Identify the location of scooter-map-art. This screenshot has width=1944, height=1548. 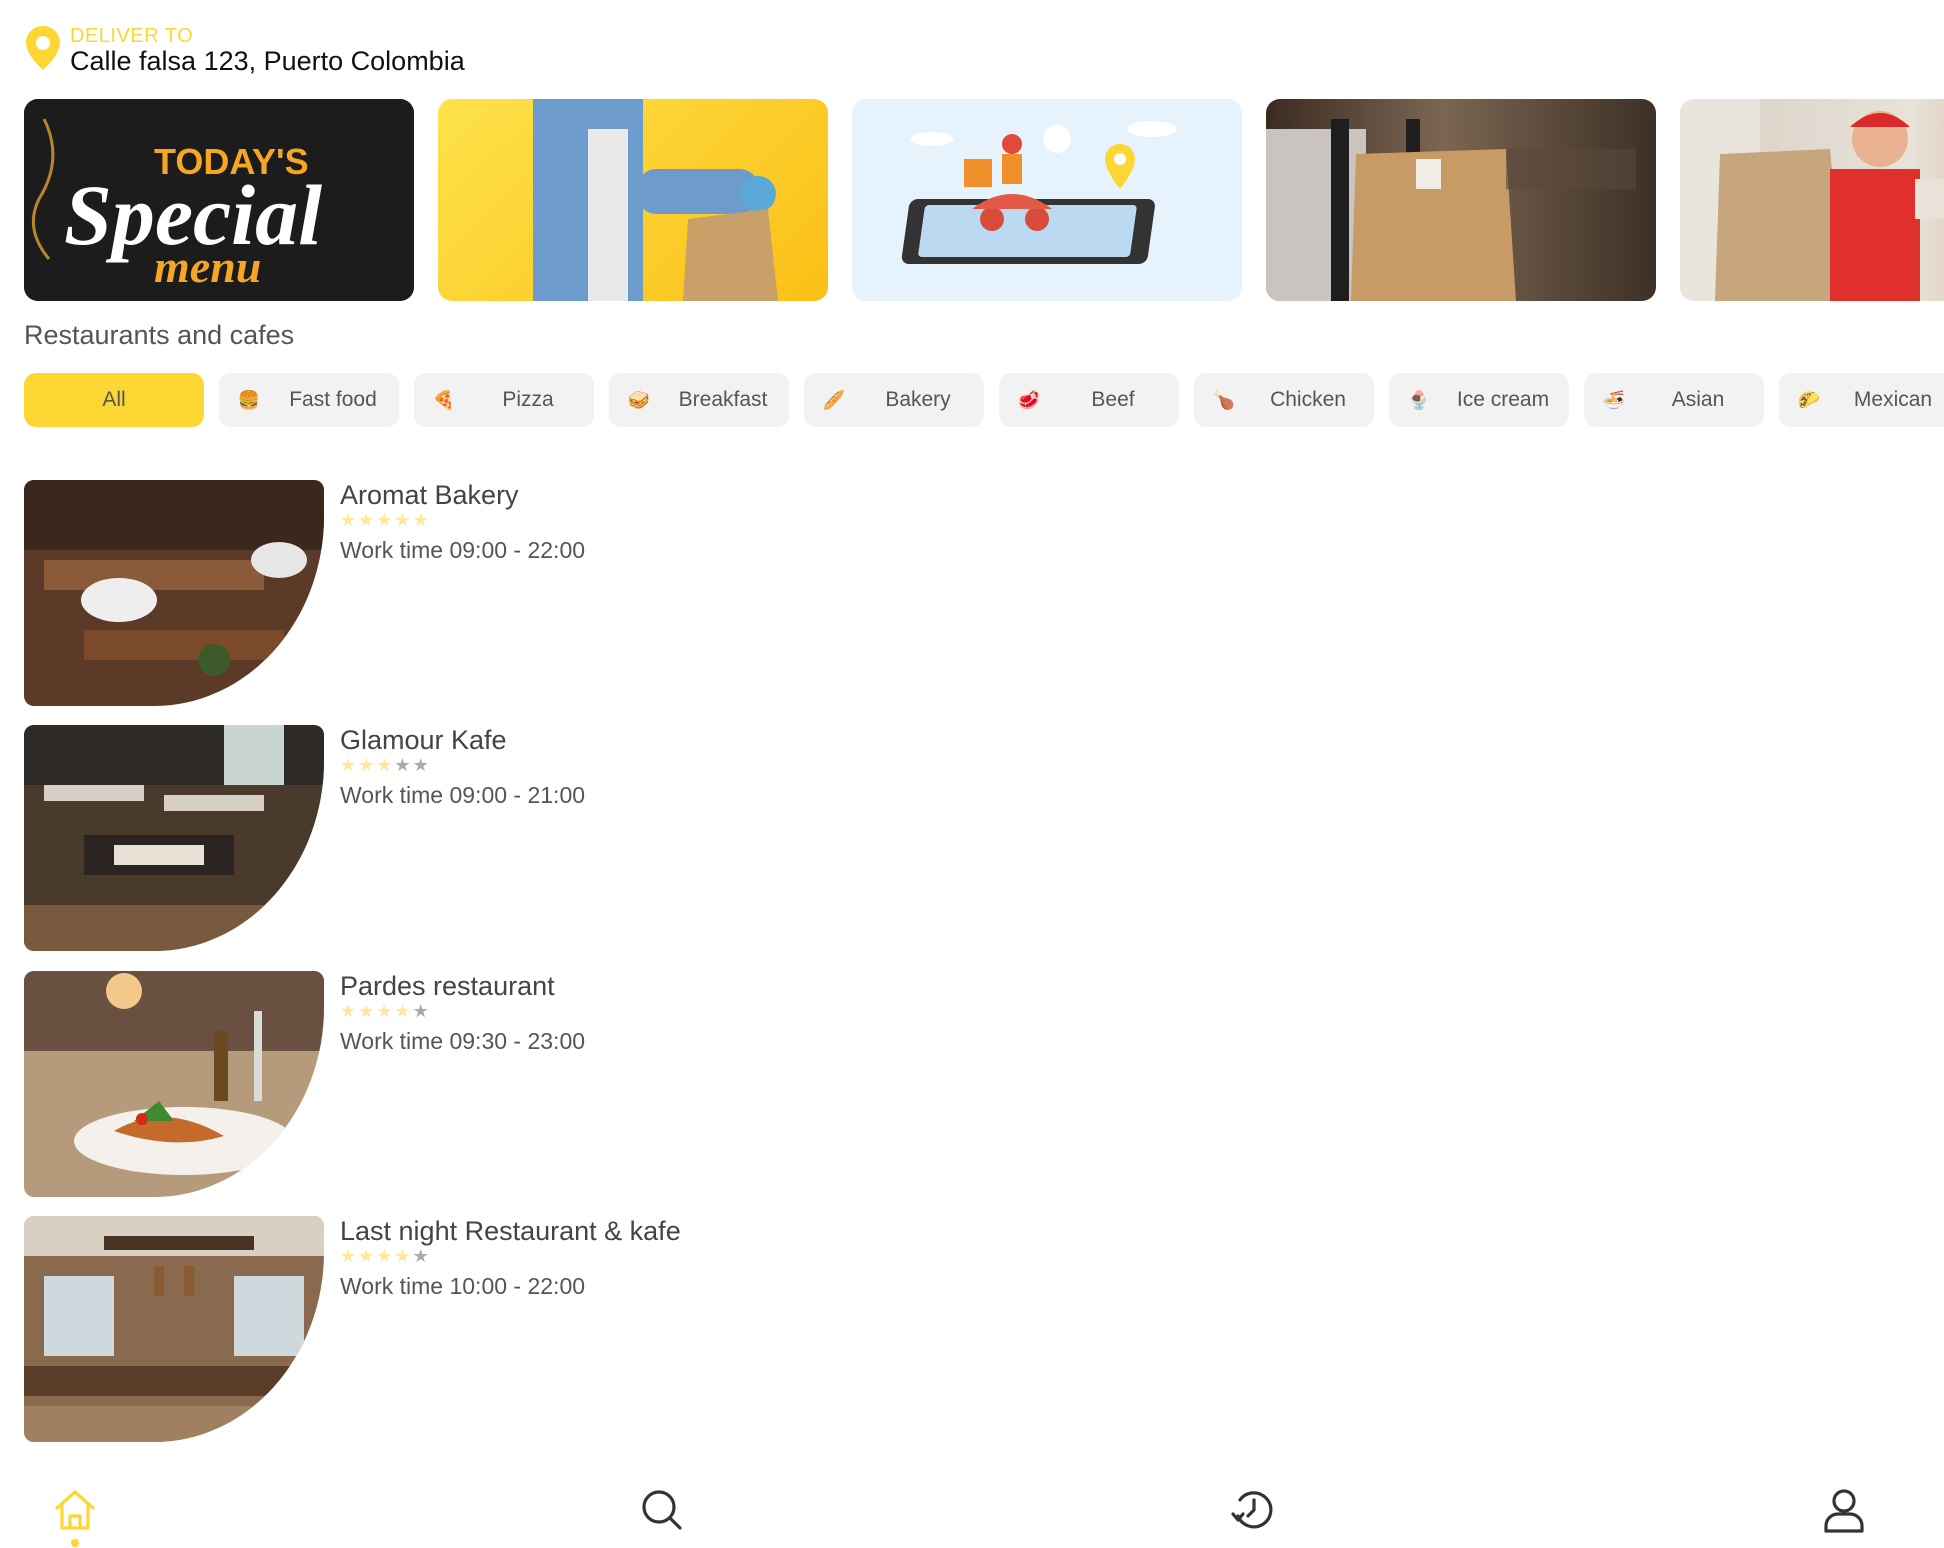
(1039, 192).